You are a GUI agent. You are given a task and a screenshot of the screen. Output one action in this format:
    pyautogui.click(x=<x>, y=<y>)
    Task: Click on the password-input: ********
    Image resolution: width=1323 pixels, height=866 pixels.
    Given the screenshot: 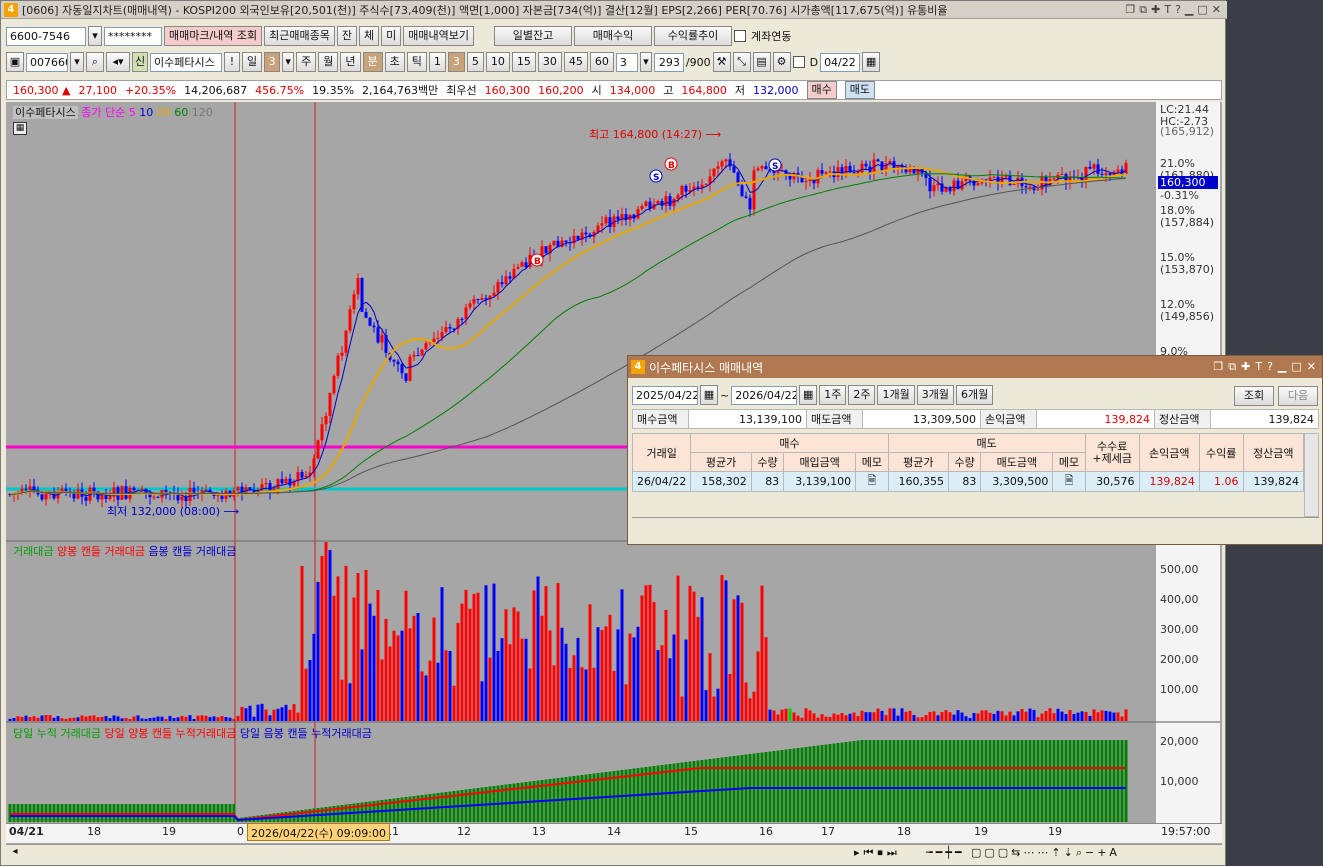 What is the action you would take?
    pyautogui.click(x=133, y=36)
    